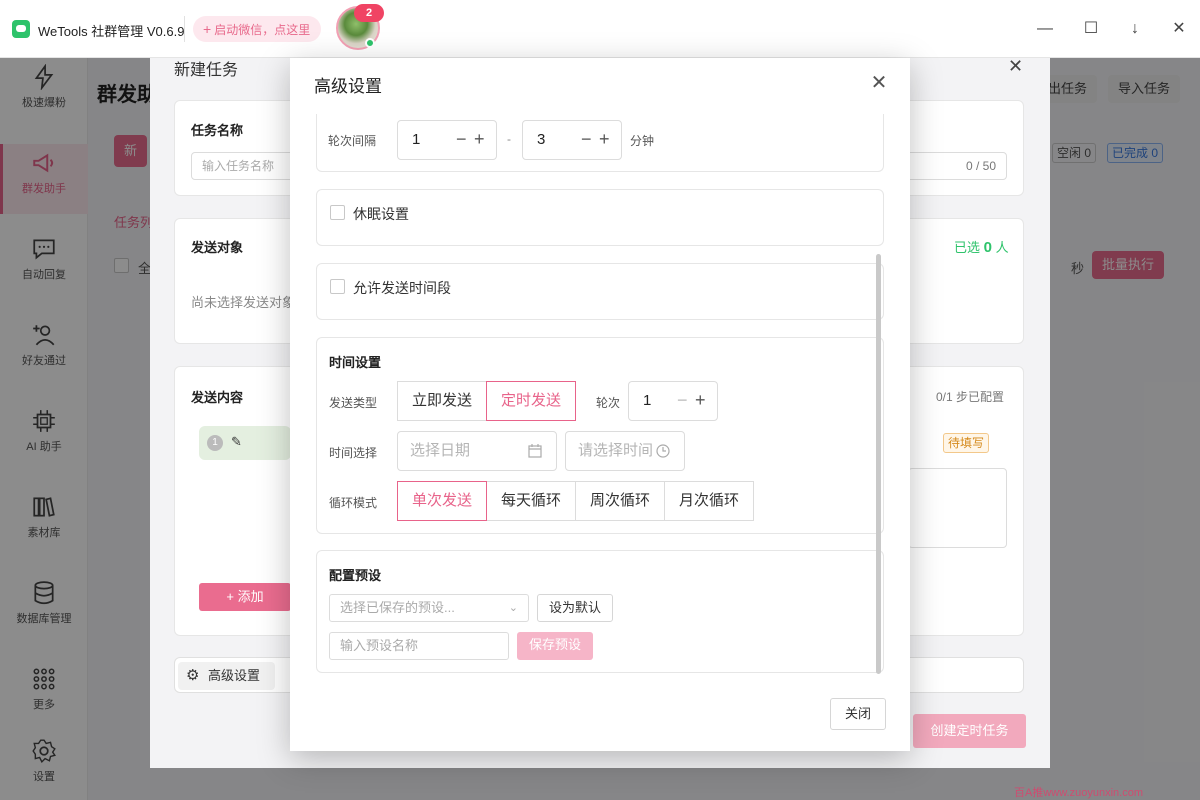  What do you see at coordinates (1091, 29) in the screenshot?
I see `maximize-icon: ☐` at bounding box center [1091, 29].